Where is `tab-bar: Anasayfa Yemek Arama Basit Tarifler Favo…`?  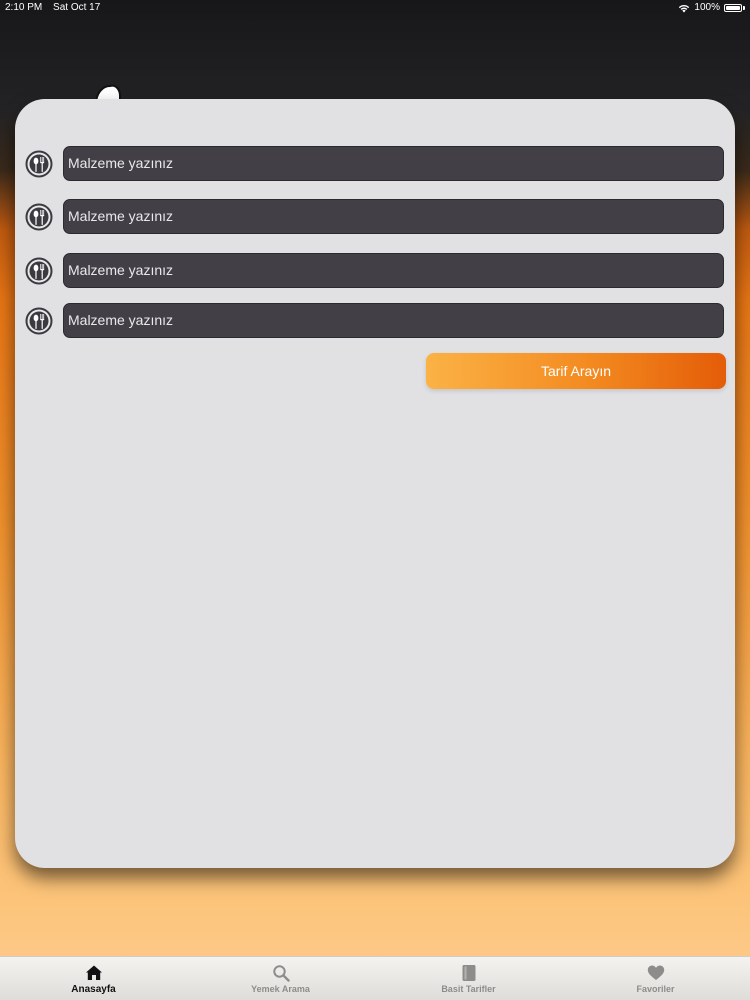
tab-bar: Anasayfa Yemek Arama Basit Tarifler Favo… is located at coordinates (375, 978).